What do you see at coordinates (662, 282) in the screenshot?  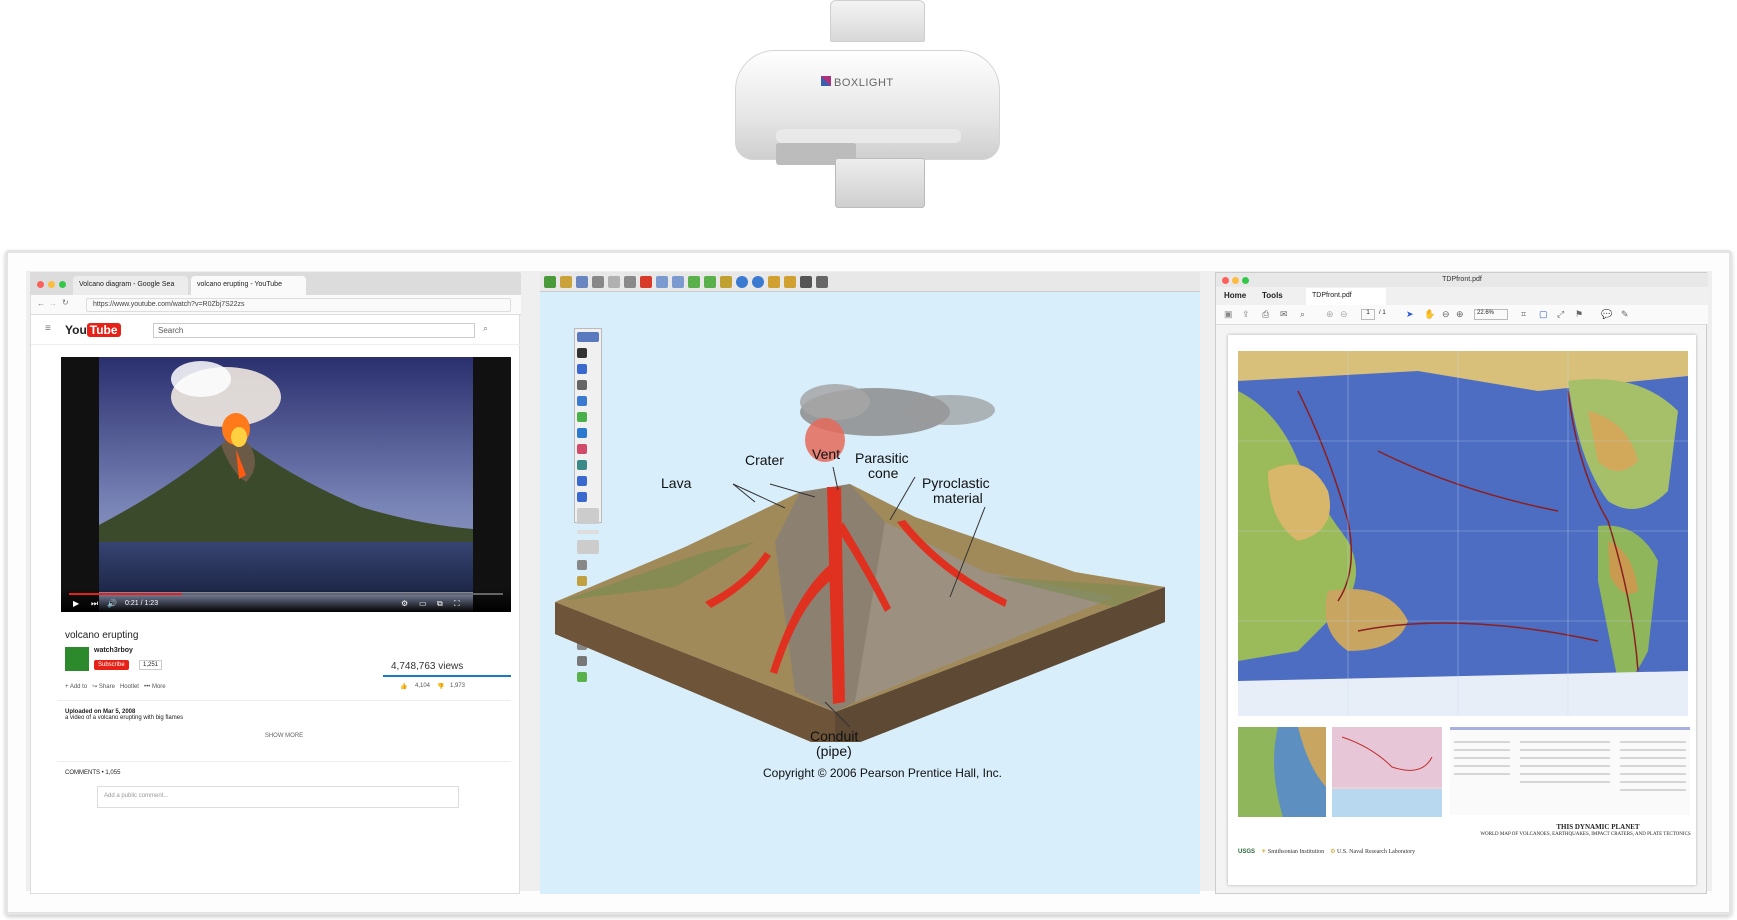 I see `undo-icon` at bounding box center [662, 282].